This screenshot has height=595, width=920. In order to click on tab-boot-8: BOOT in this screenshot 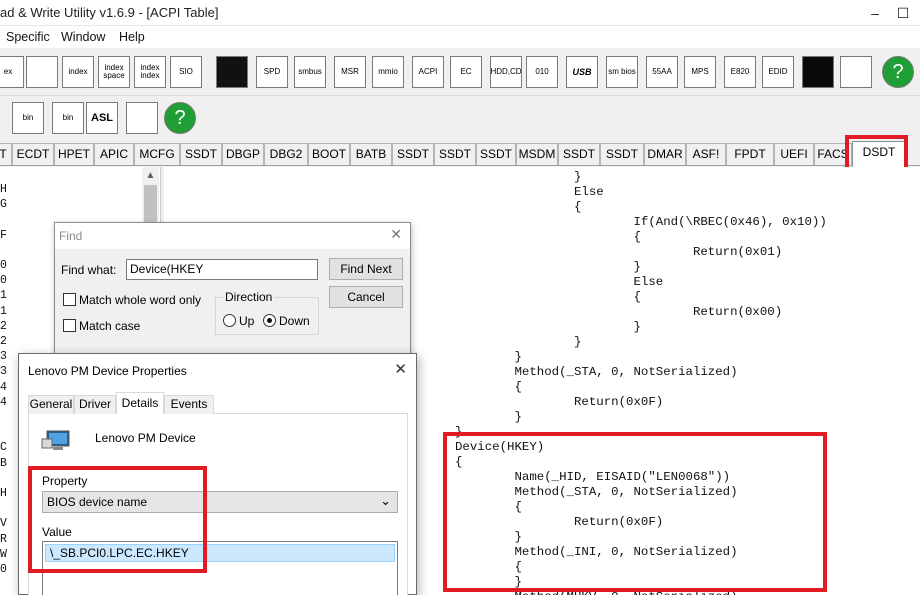, I will do `click(329, 154)`.